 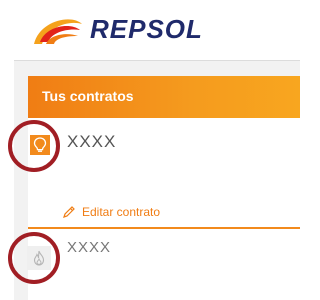 What do you see at coordinates (164, 97) in the screenshot?
I see `card-header: Tus contratos` at bounding box center [164, 97].